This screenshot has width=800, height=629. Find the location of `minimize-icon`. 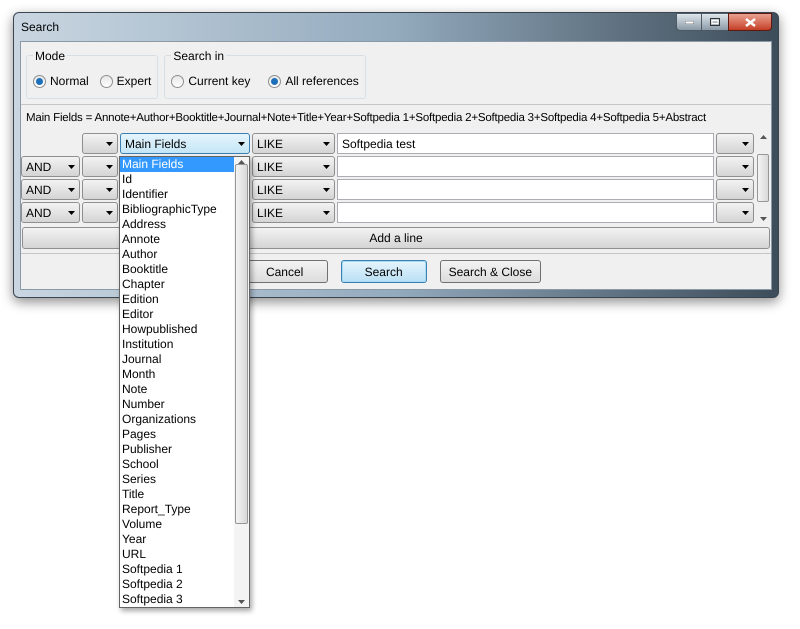

minimize-icon is located at coordinates (689, 22).